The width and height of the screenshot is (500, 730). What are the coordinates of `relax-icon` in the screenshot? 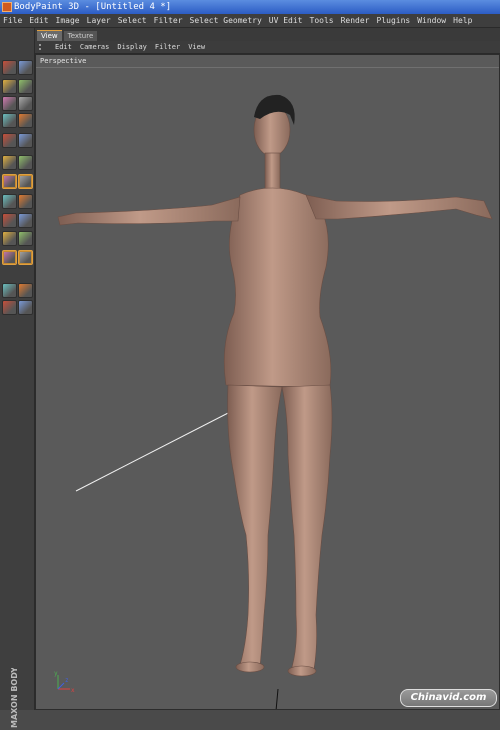 It's located at (25, 290).